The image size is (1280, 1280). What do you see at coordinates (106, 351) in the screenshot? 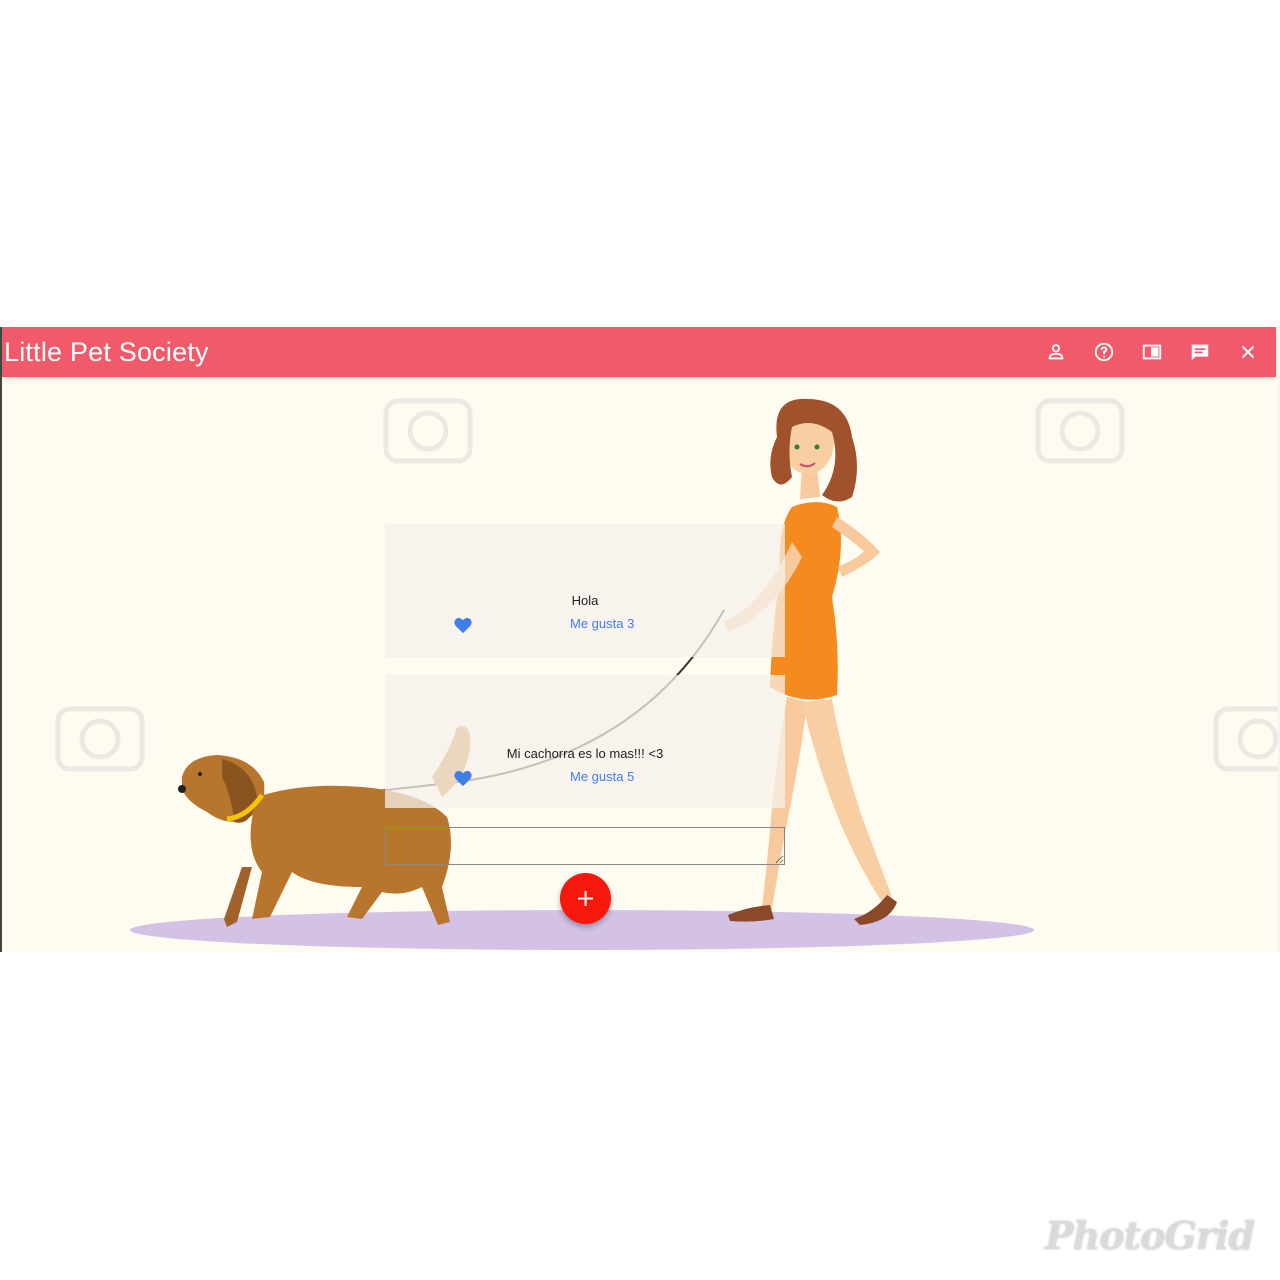
I see `app-title: Little Pet Society` at bounding box center [106, 351].